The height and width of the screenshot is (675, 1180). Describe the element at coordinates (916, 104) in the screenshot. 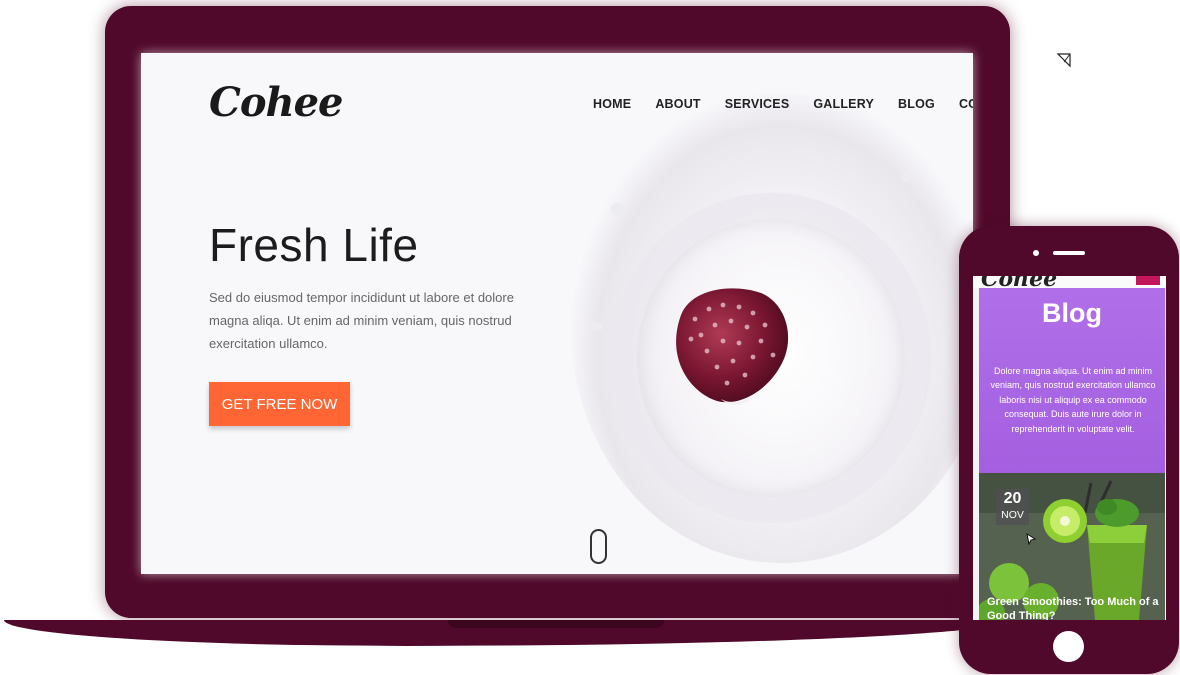

I see `nav-blog: BLOG` at that location.